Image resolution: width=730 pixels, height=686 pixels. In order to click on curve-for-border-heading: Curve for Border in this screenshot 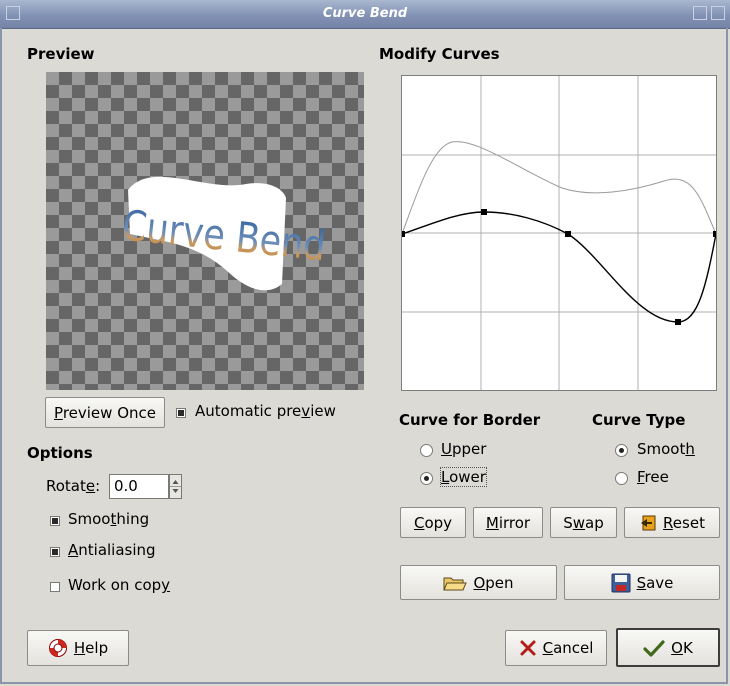, I will do `click(470, 420)`.